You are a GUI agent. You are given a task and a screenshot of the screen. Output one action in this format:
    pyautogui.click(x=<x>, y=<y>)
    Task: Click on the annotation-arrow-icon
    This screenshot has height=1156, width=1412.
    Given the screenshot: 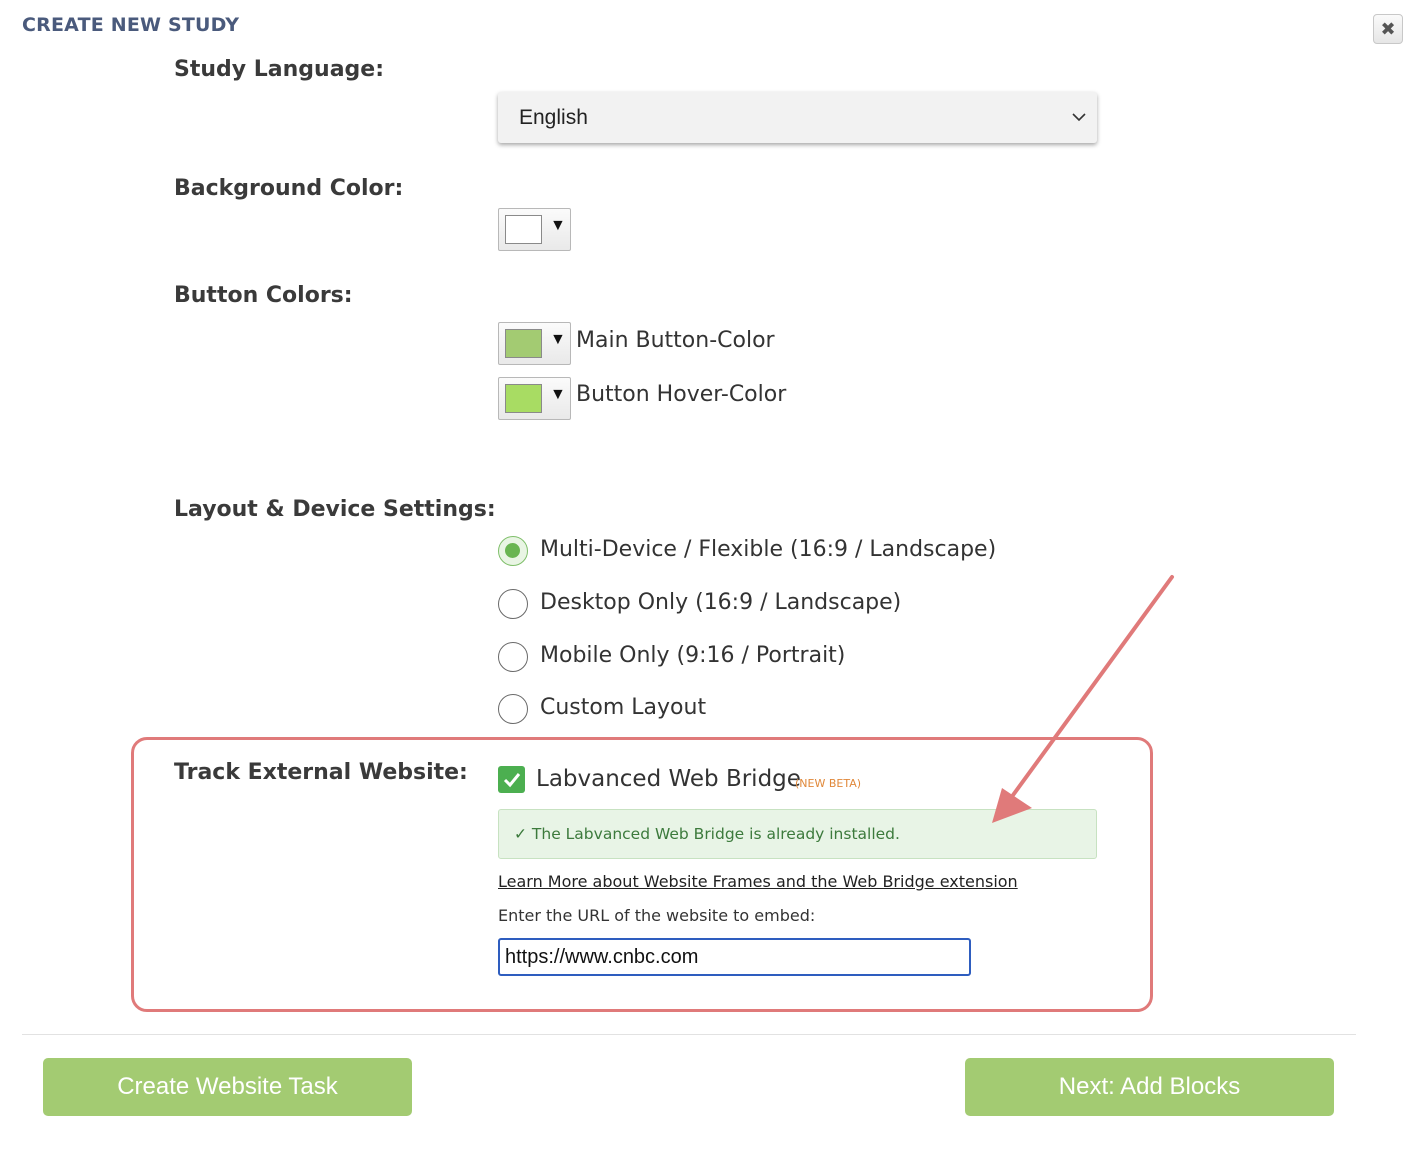 What is the action you would take?
    pyautogui.click(x=1083, y=699)
    